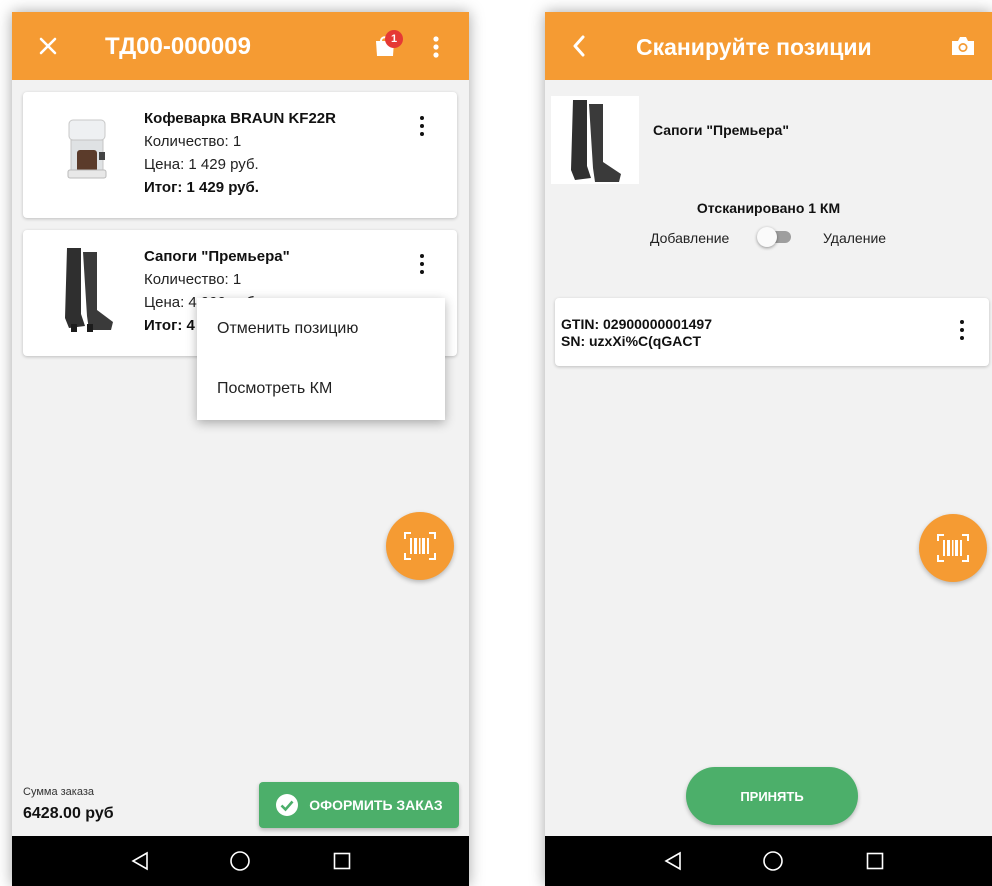 The width and height of the screenshot is (992, 886). What do you see at coordinates (68, 813) in the screenshot?
I see `order-sum-value: 6428.00 руб` at bounding box center [68, 813].